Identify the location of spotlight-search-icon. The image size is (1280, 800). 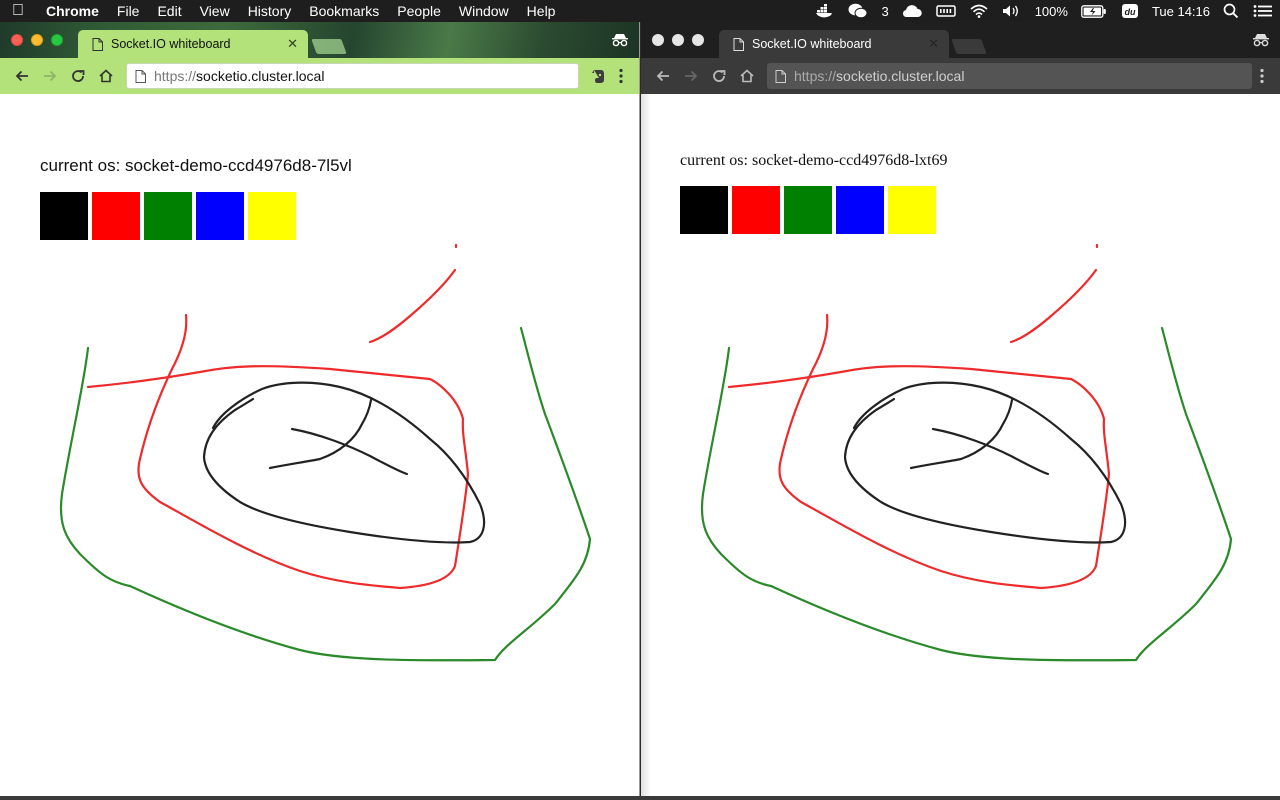
(1231, 11).